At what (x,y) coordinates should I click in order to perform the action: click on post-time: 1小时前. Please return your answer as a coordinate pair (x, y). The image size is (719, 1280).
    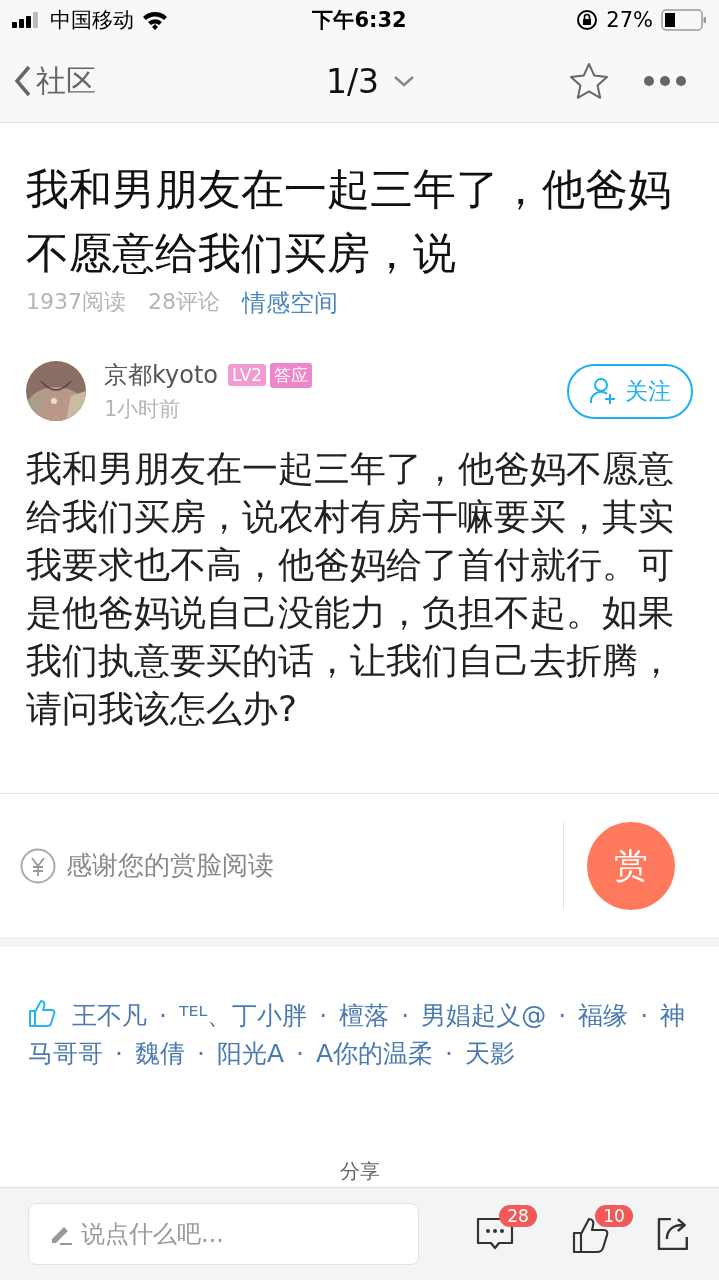
    Looking at the image, I should click on (143, 409).